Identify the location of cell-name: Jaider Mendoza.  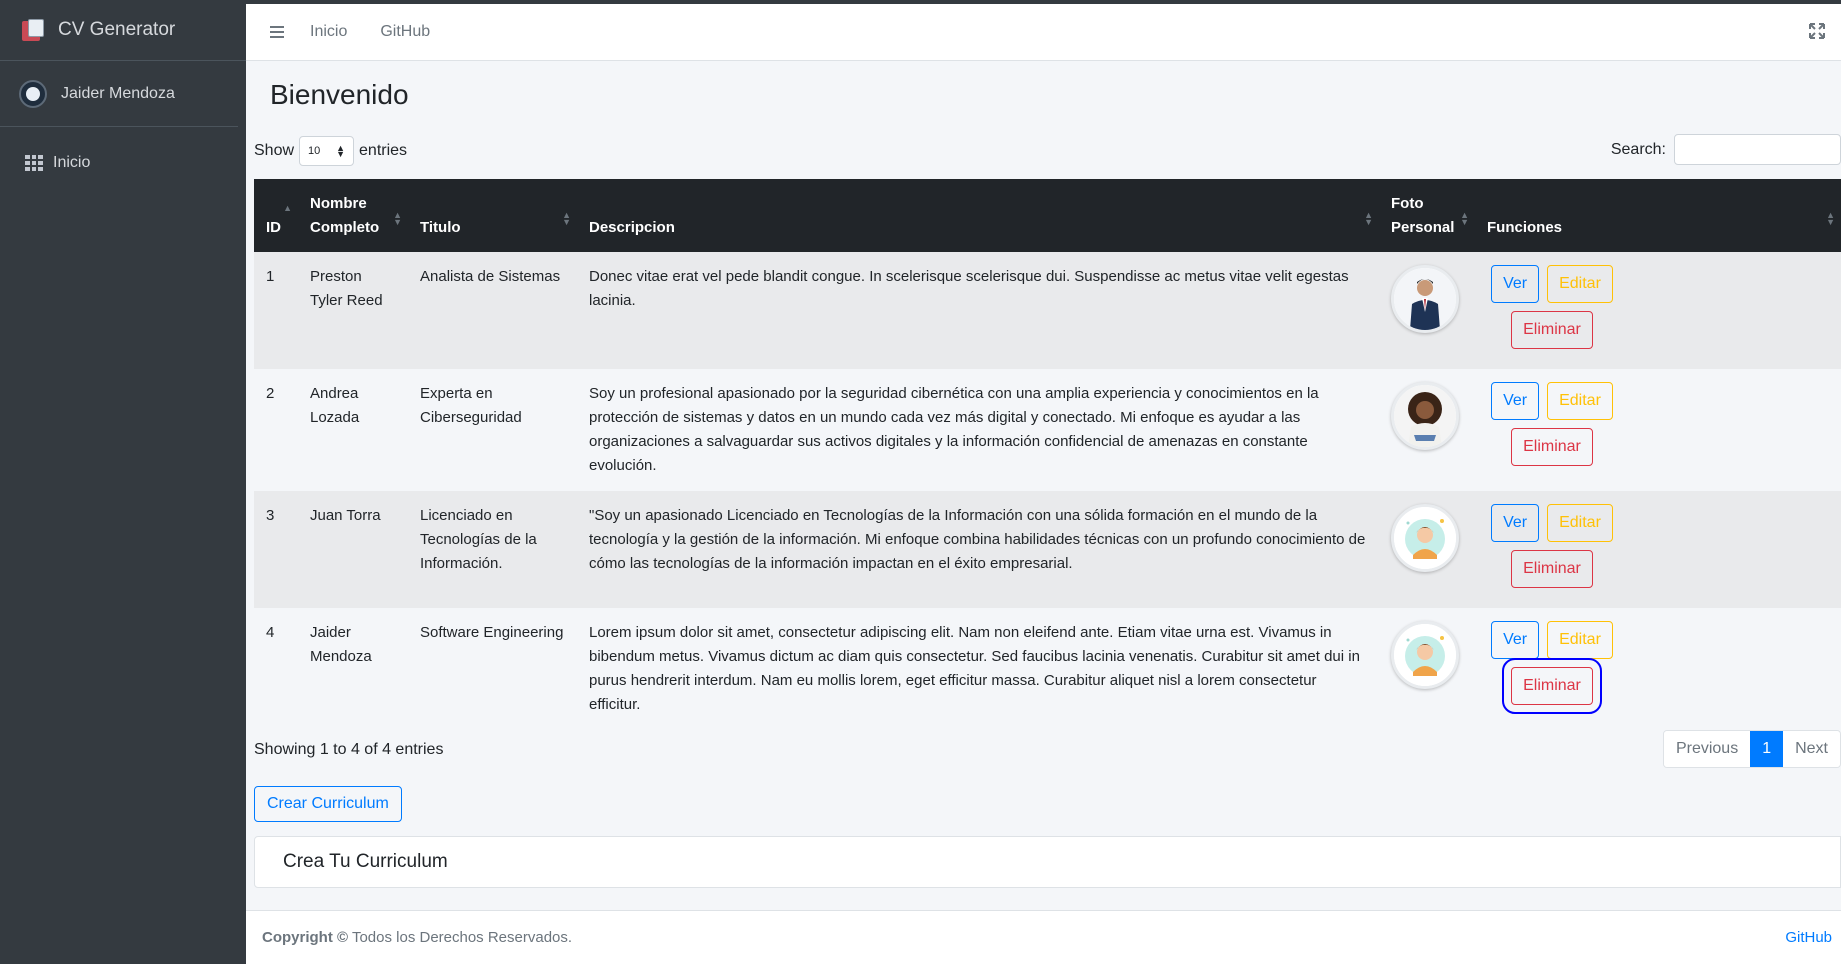
(353, 669).